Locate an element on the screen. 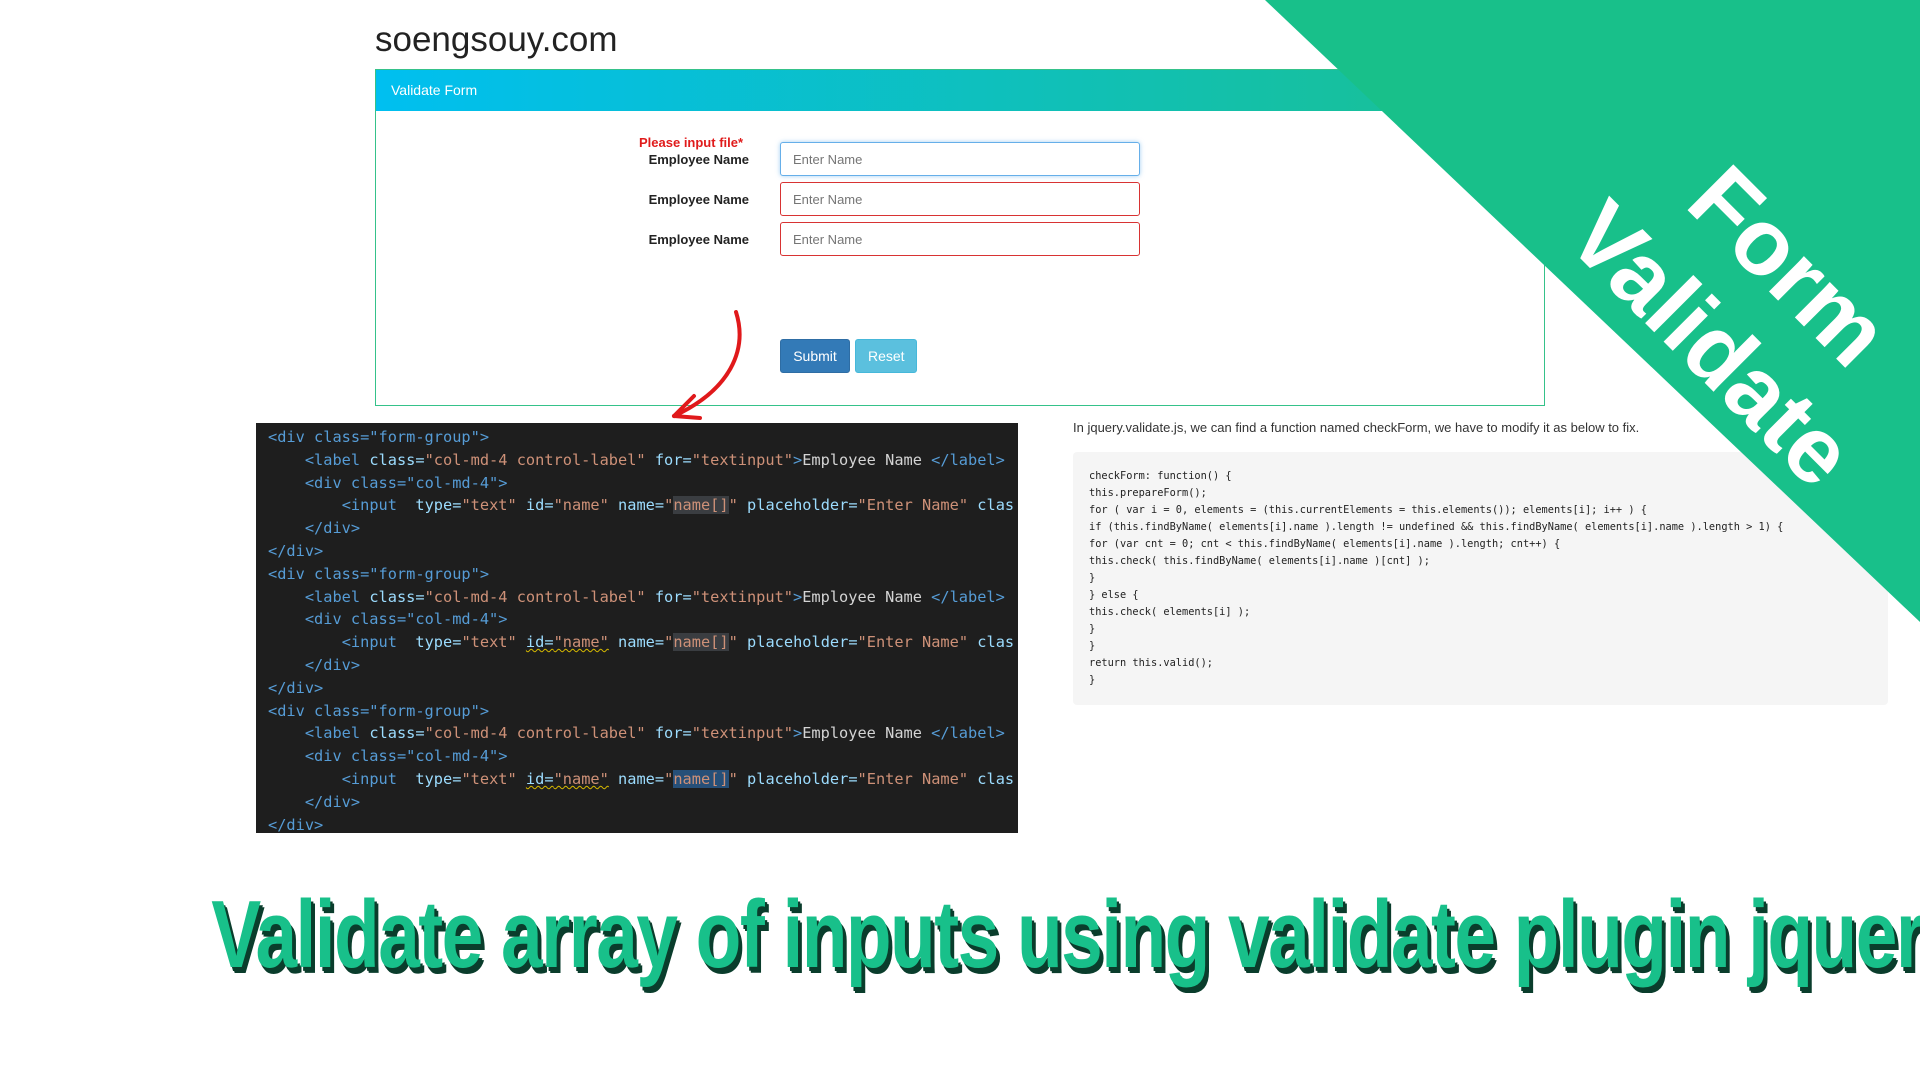  red-arrow-icon is located at coordinates (707, 365).